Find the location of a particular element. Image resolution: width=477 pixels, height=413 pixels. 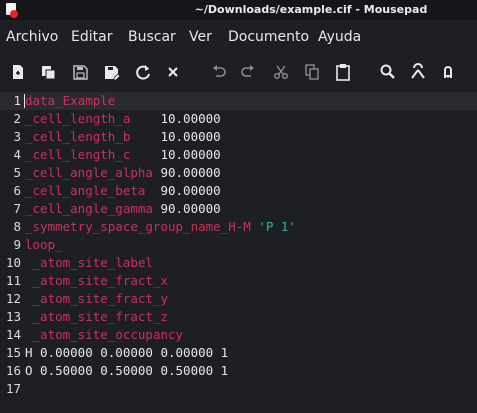

menu-ver: Ver is located at coordinates (200, 37).